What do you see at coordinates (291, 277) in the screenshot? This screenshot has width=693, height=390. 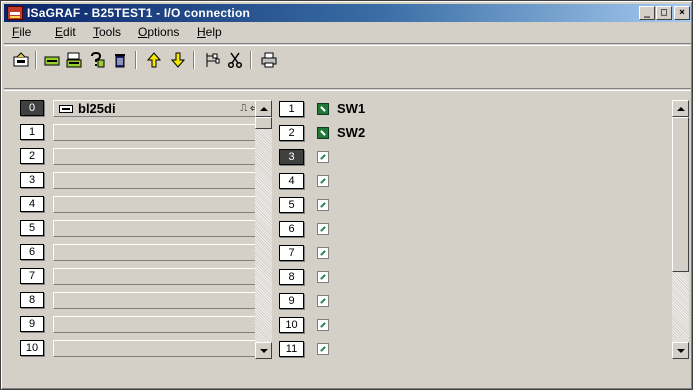 I see `channel-number-8: 8` at bounding box center [291, 277].